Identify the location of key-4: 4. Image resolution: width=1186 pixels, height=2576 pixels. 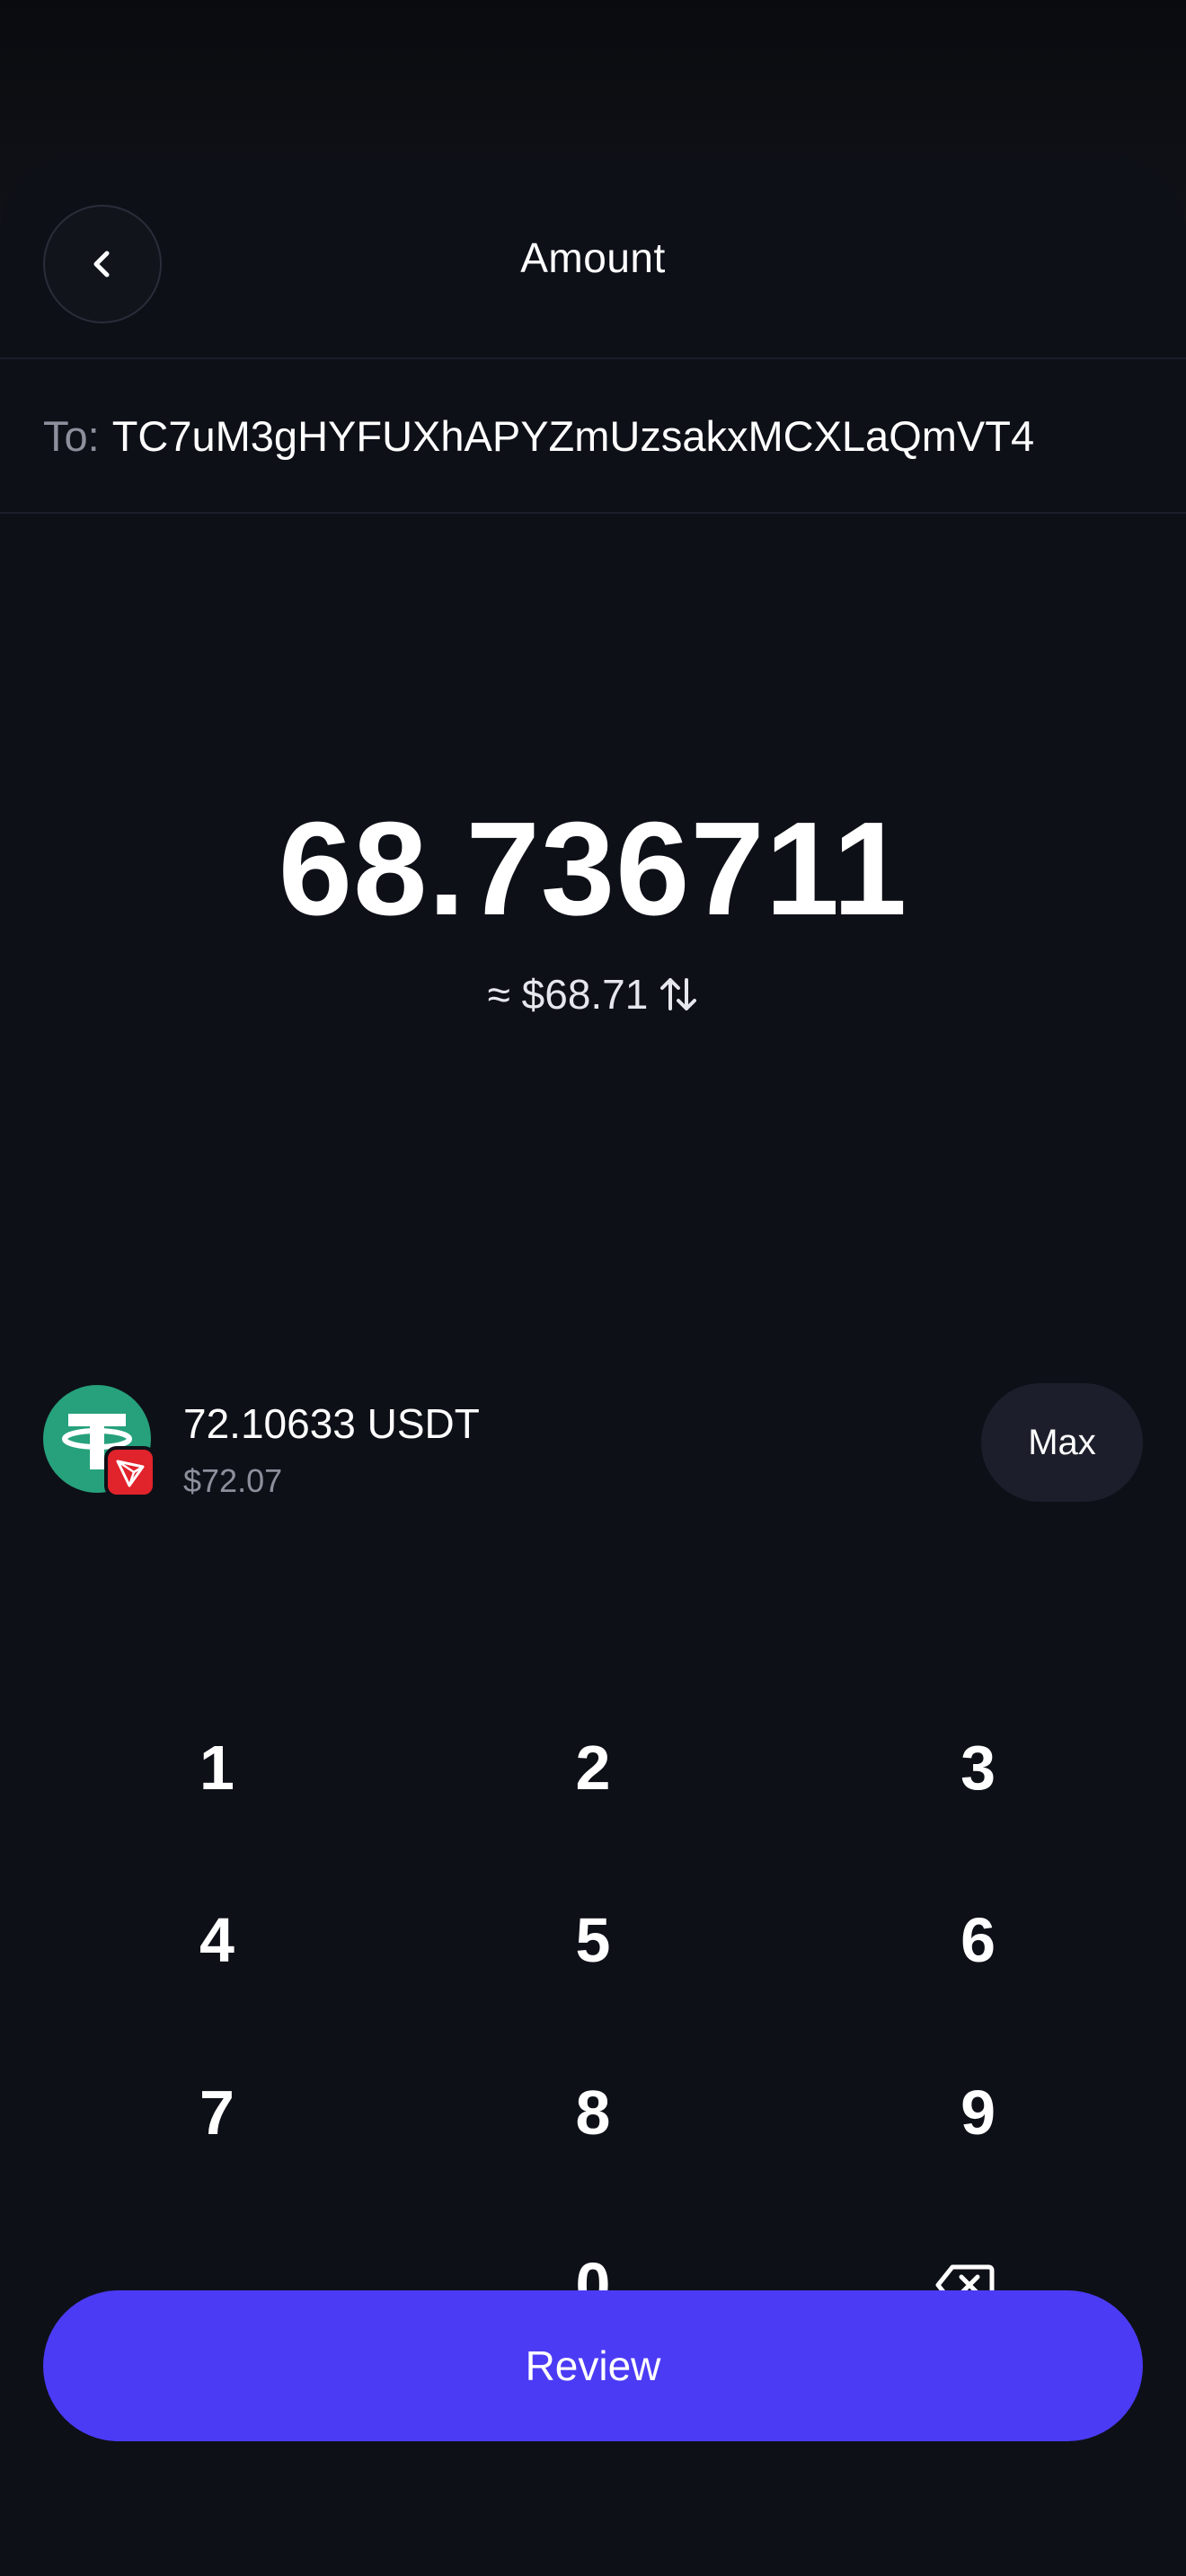
(197, 1940).